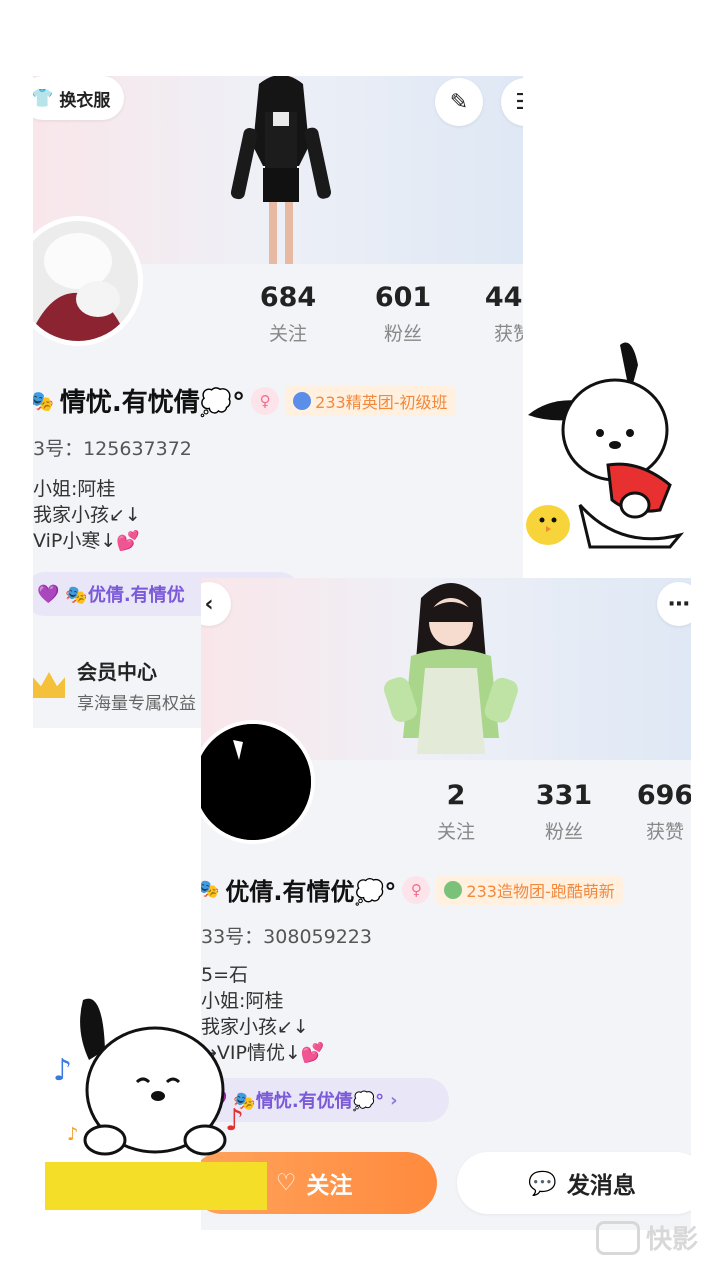 Image resolution: width=720 pixels, height=1280 pixels. I want to click on user-id: 3号：125637372, so click(112, 449).